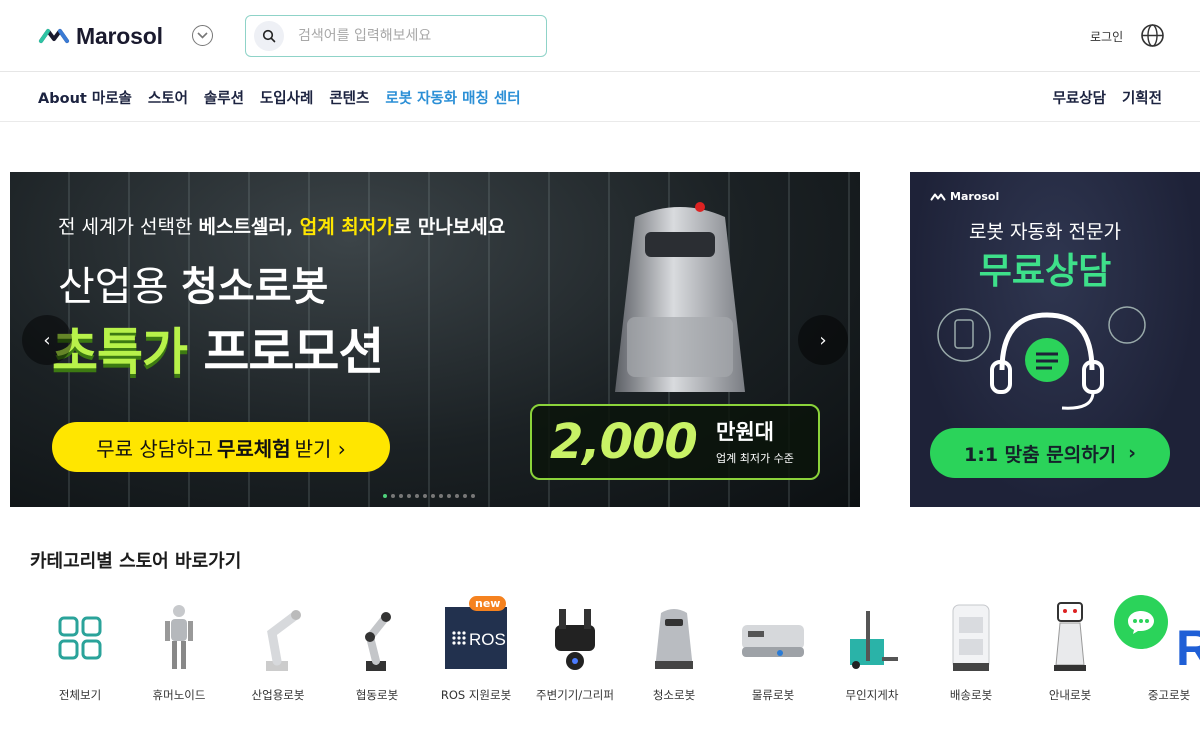 The image size is (1200, 750). What do you see at coordinates (1106, 36) in the screenshot?
I see `login-link: 로그인` at bounding box center [1106, 36].